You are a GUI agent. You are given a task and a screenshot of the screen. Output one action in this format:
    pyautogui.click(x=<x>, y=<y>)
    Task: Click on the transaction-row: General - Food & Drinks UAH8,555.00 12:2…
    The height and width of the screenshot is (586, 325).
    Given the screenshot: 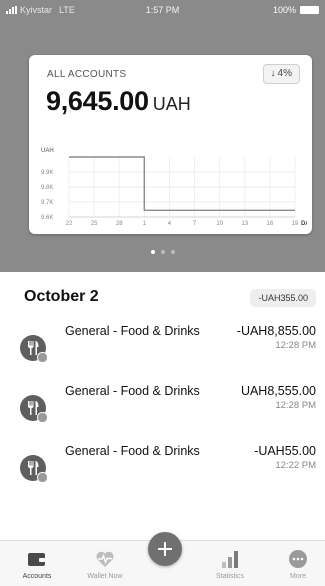 What is the action you would take?
    pyautogui.click(x=162, y=412)
    